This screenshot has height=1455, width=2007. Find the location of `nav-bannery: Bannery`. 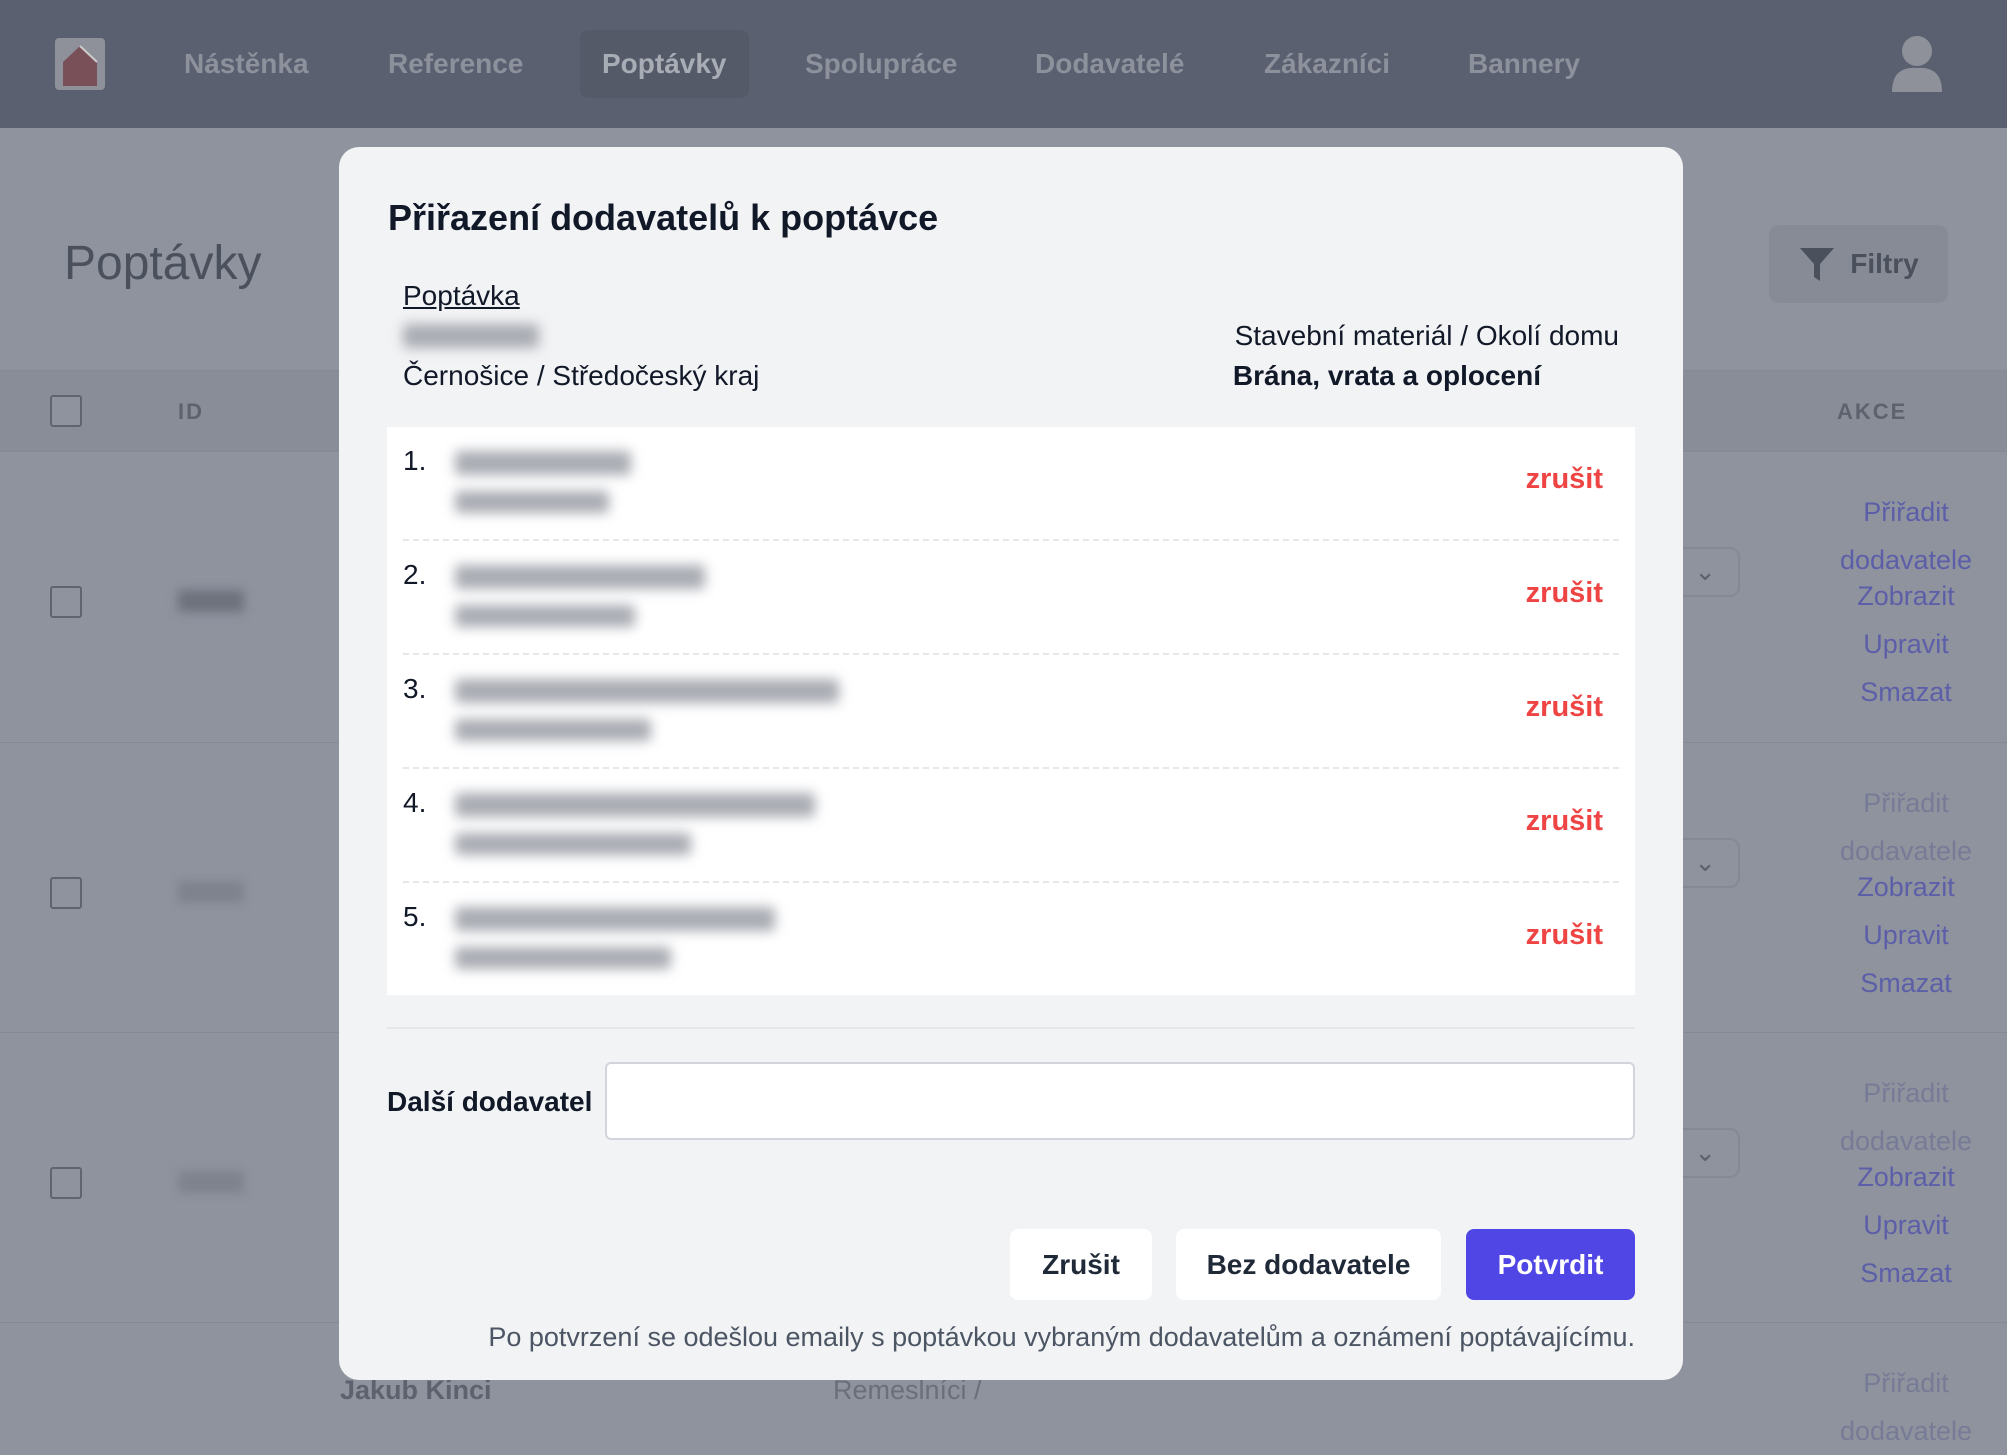

nav-bannery: Bannery is located at coordinates (1524, 64).